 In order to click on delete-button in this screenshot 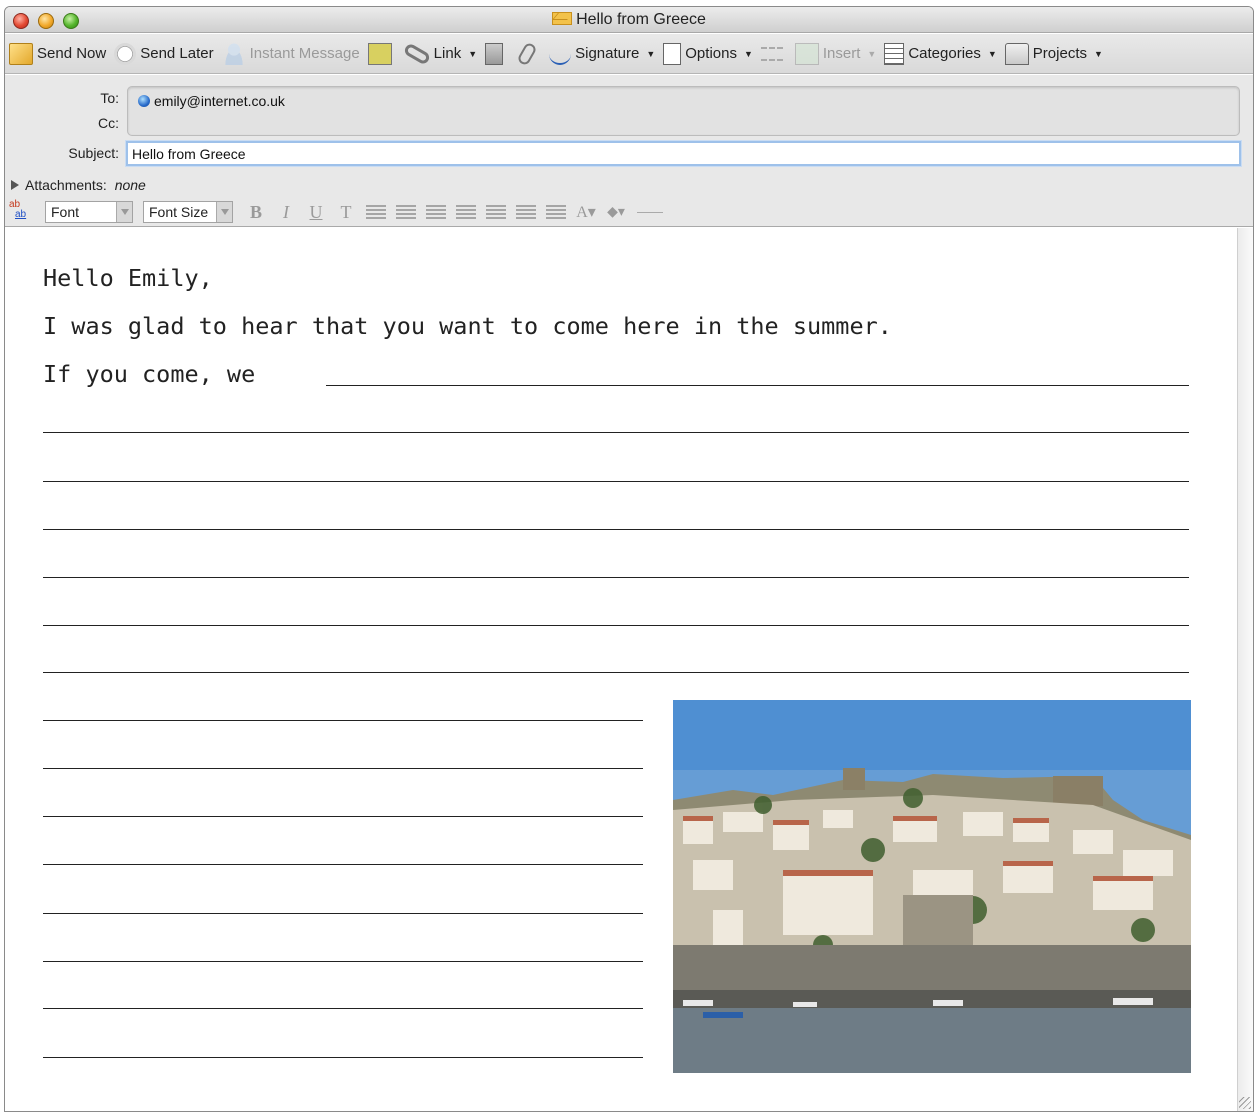, I will do `click(496, 54)`.